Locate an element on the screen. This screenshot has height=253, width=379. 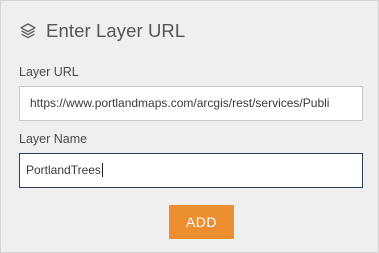
layers-icon is located at coordinates (28, 31).